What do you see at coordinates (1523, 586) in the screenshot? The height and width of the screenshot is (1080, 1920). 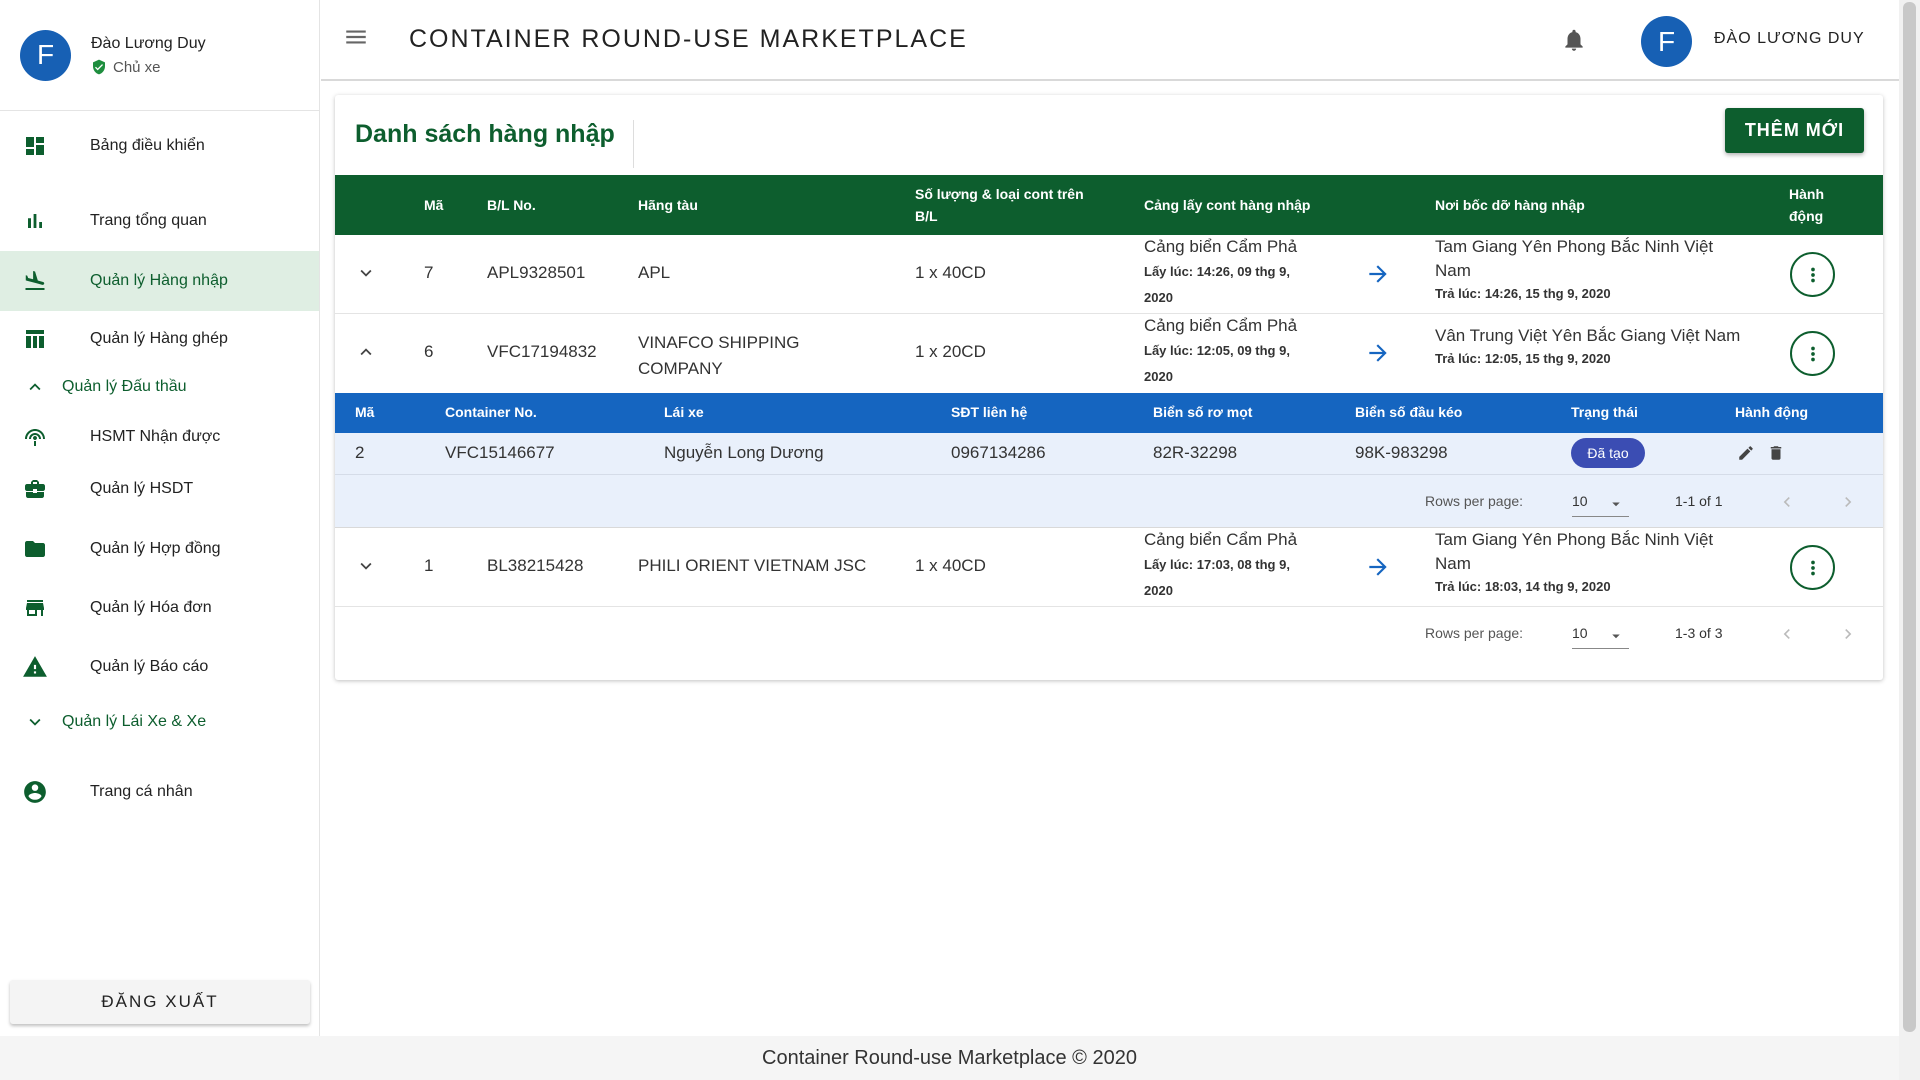 I see `return-time: Trả lúc: 18:03, 14 thg 9, 2020` at bounding box center [1523, 586].